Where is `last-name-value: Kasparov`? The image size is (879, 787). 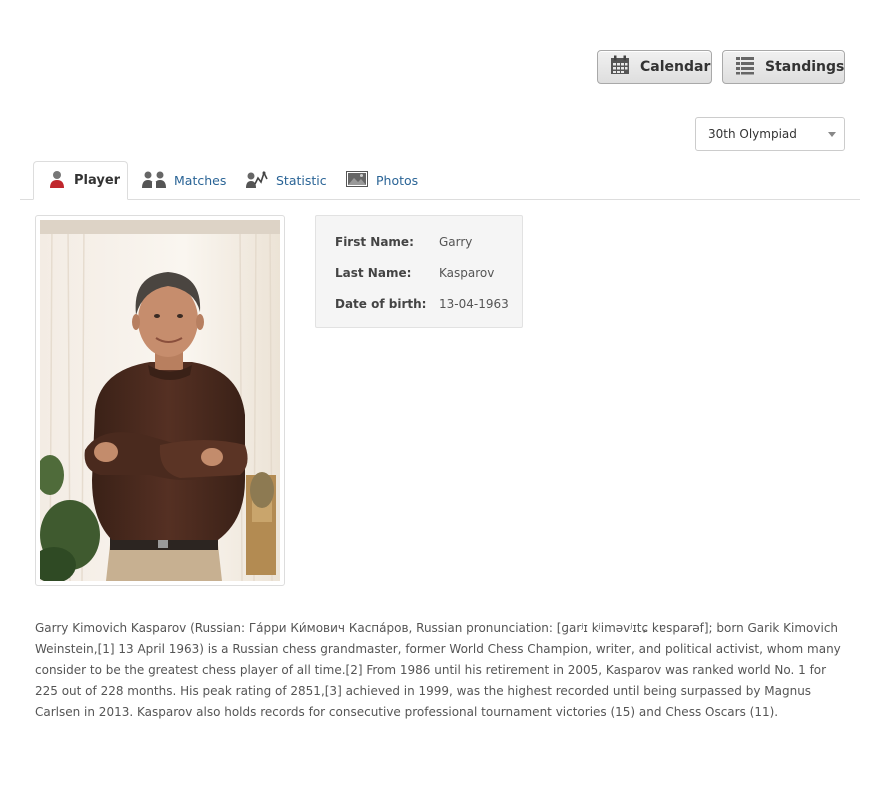 last-name-value: Kasparov is located at coordinates (467, 273).